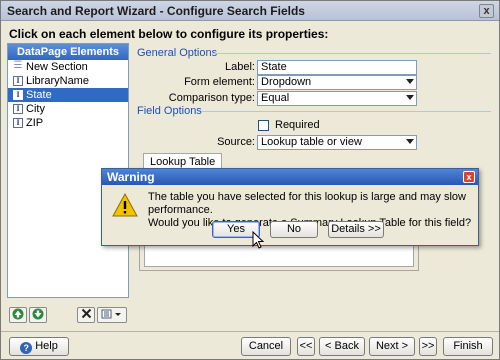  I want to click on help-label: Help, so click(46, 346).